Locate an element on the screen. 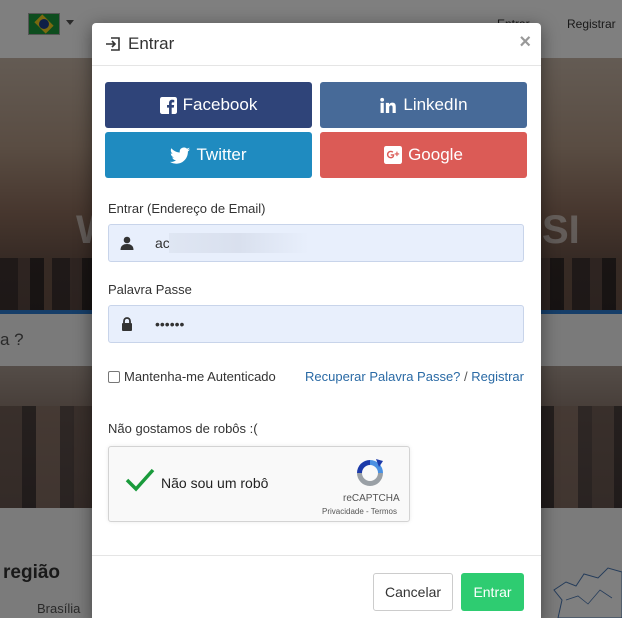 This screenshot has width=622, height=618. password-field: •••••• is located at coordinates (316, 324).